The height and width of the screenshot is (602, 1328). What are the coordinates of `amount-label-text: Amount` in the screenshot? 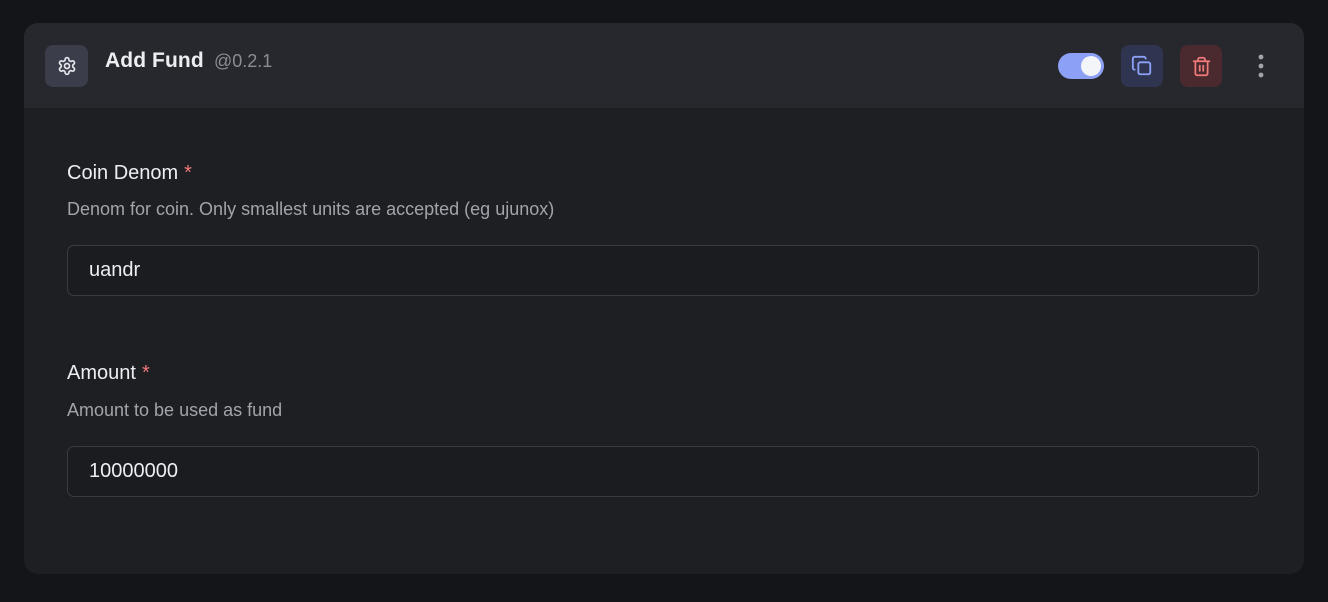 It's located at (101, 373).